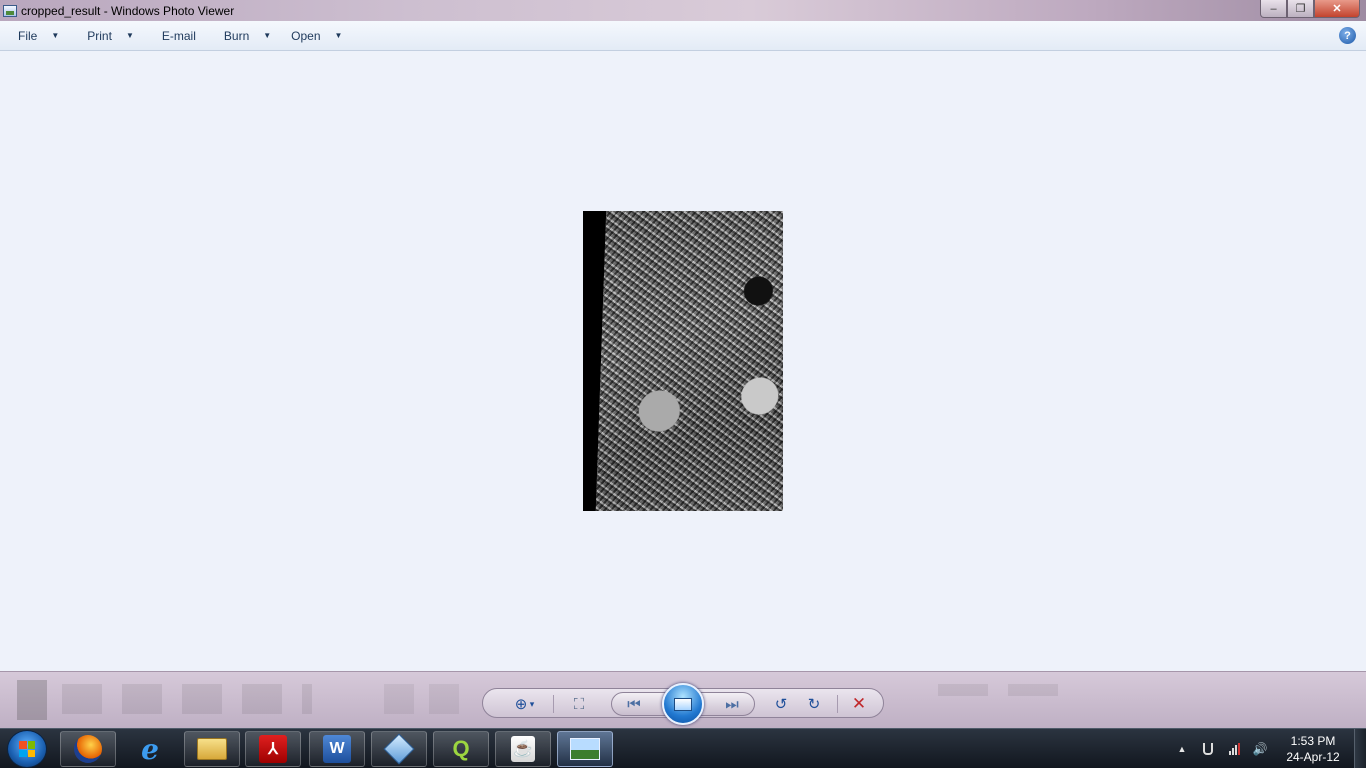  I want to click on taskbar-virtualbox, so click(399, 749).